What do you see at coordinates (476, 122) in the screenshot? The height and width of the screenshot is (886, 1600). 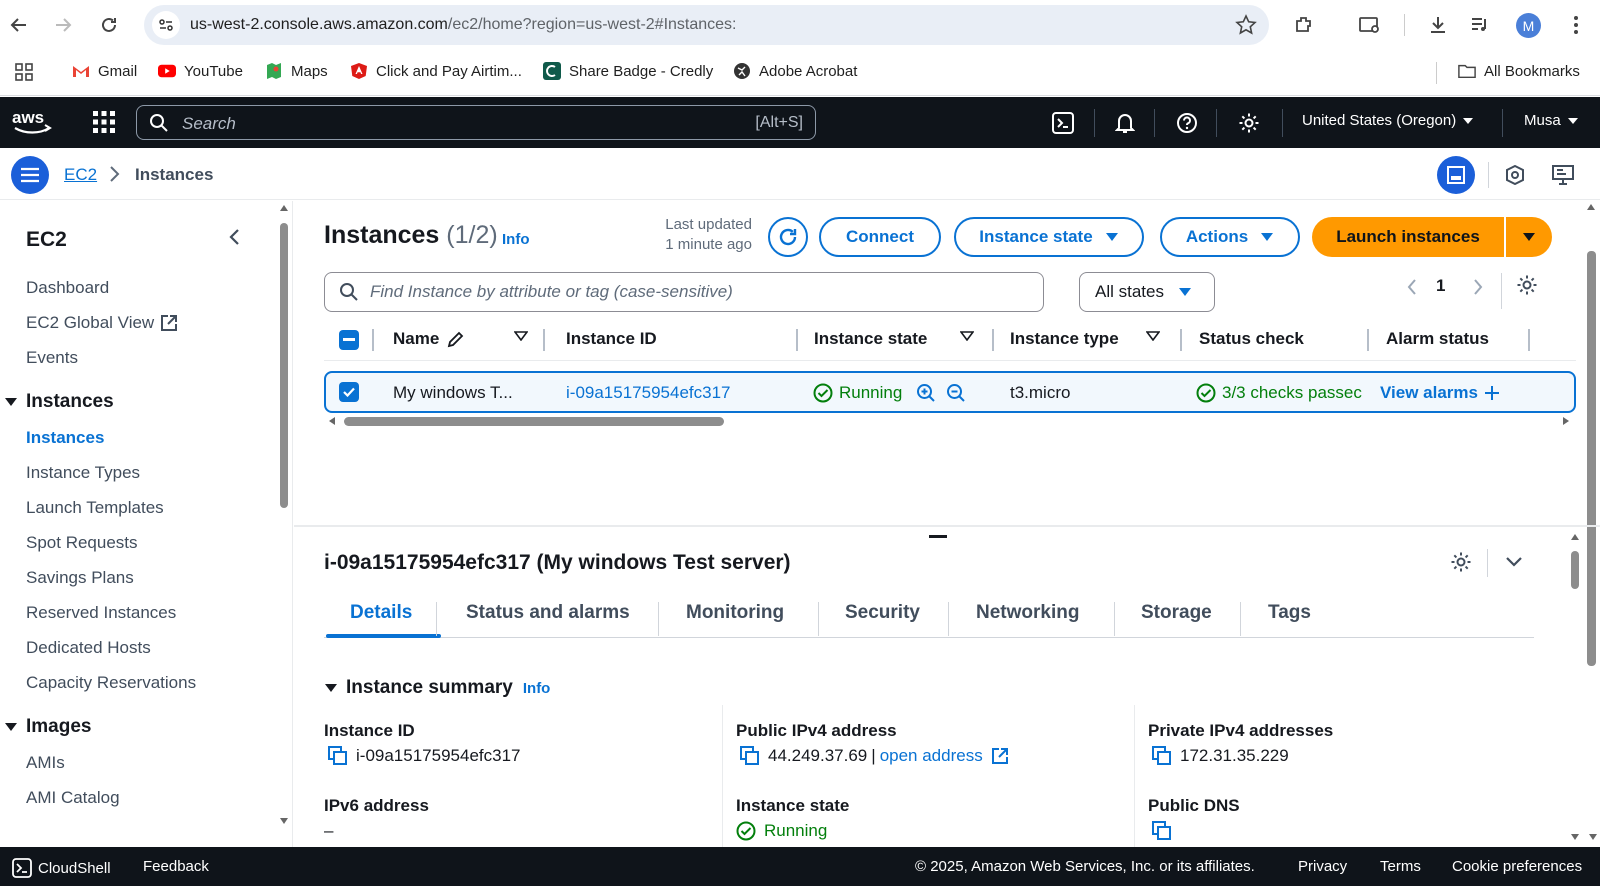 I see `aws-search-input: Search [Alt+S]` at bounding box center [476, 122].